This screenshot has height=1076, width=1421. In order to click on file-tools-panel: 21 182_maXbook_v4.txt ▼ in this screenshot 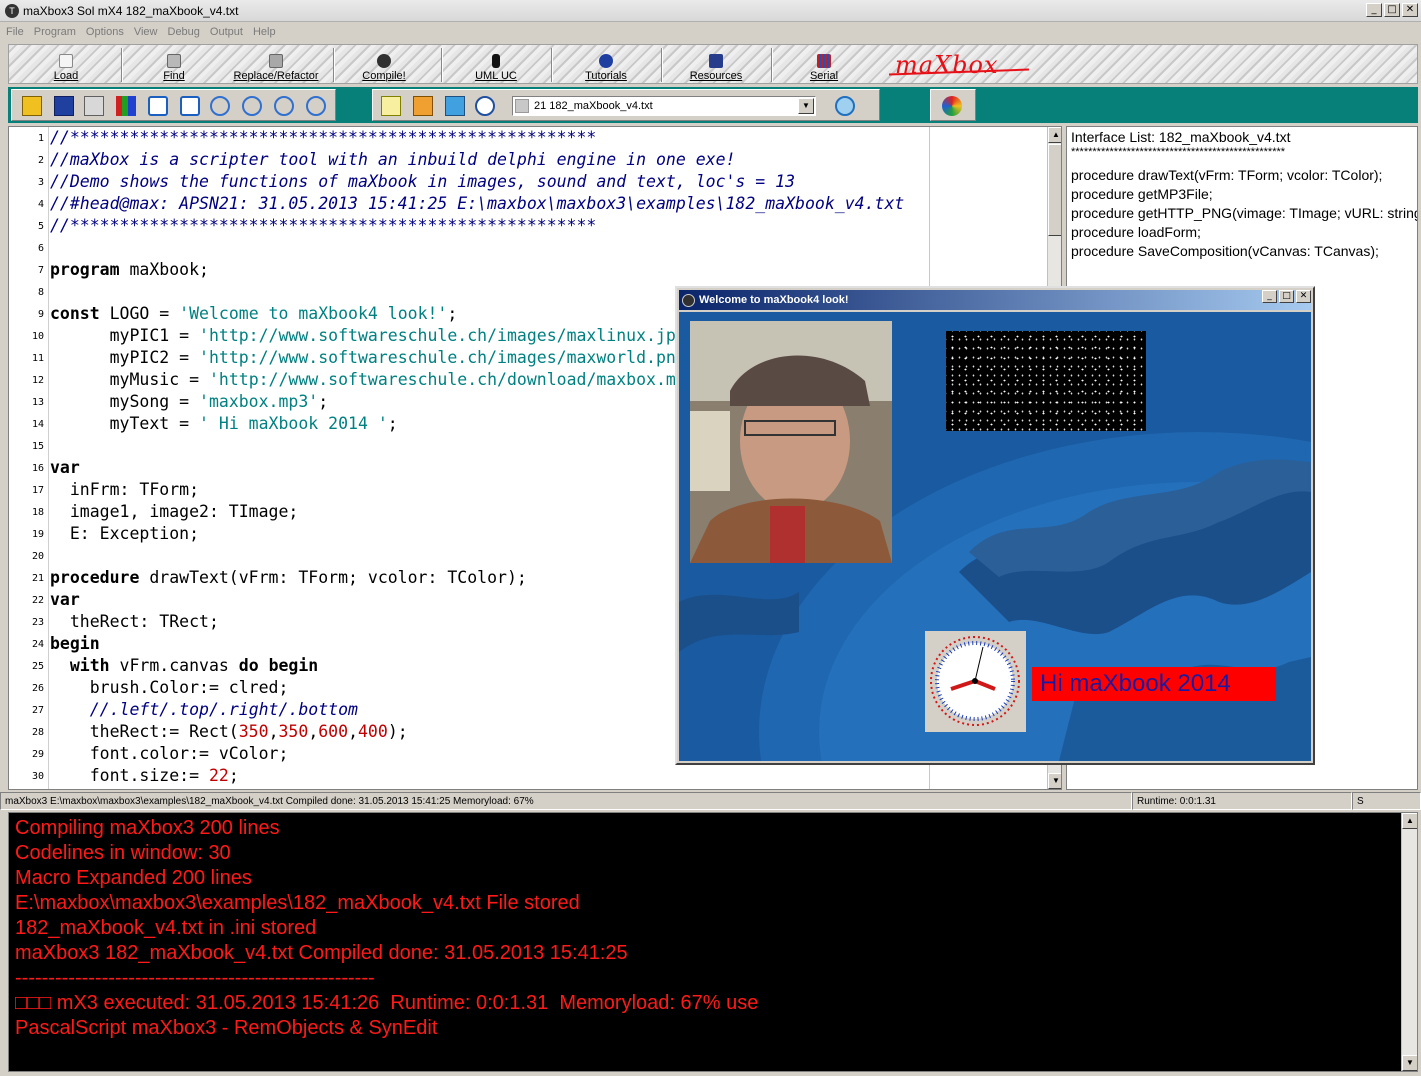, I will do `click(626, 105)`.